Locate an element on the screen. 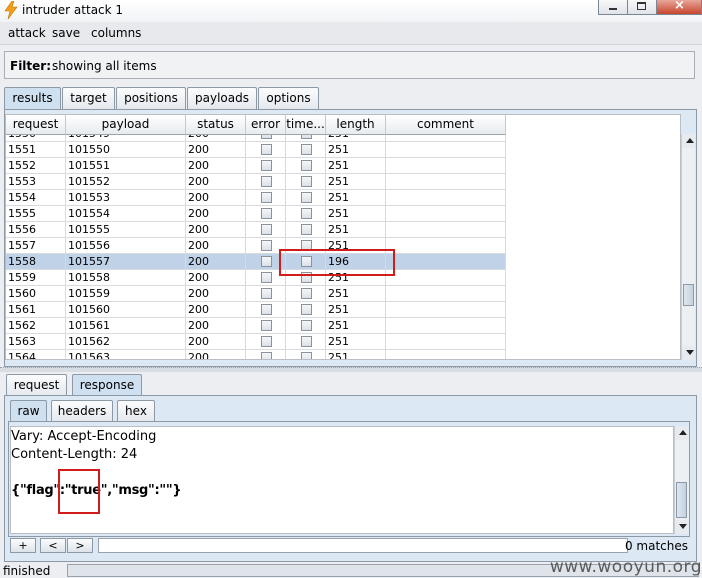  title-bar: intruder attack 1 × is located at coordinates (351, 11).